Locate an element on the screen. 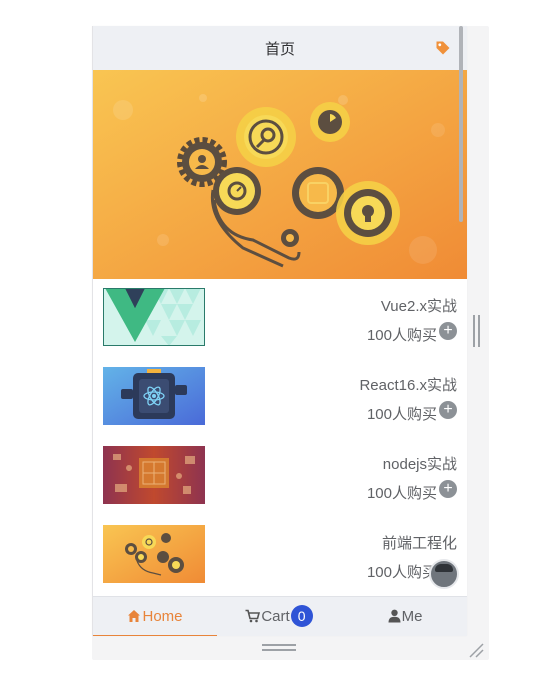  bottom-tab-bar: Home Cart 0 Me is located at coordinates (280, 616).